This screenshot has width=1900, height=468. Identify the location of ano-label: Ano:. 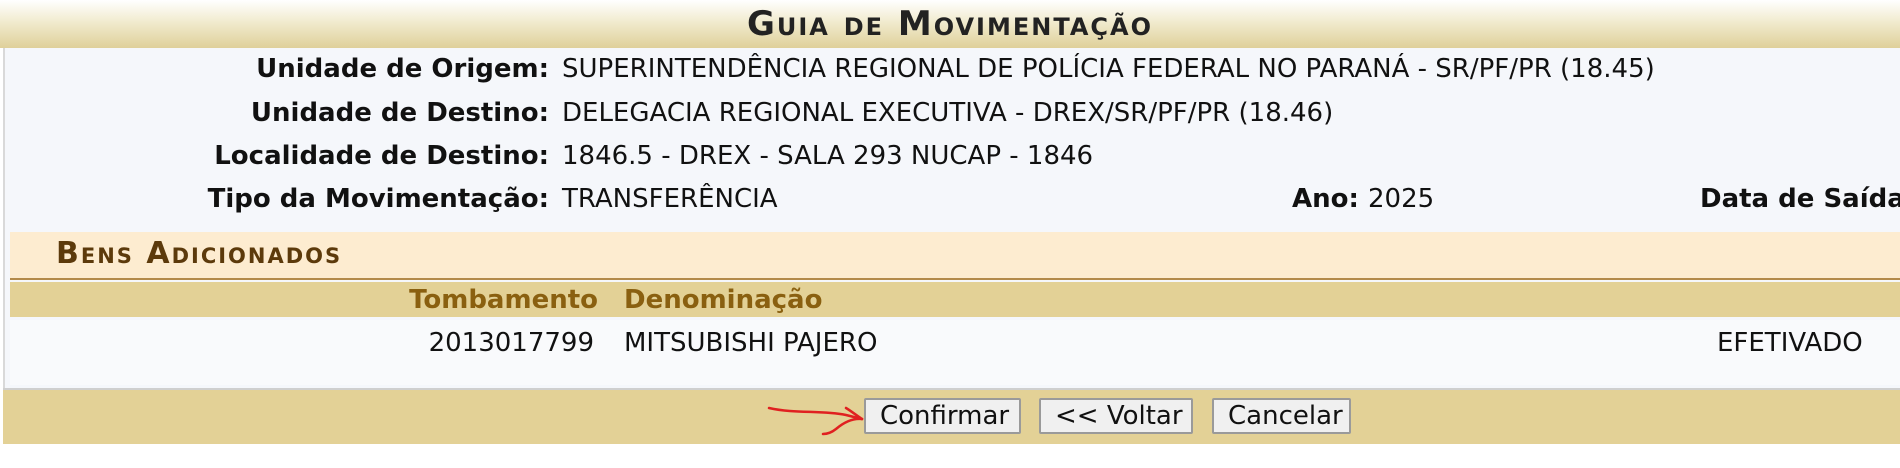
(1325, 199).